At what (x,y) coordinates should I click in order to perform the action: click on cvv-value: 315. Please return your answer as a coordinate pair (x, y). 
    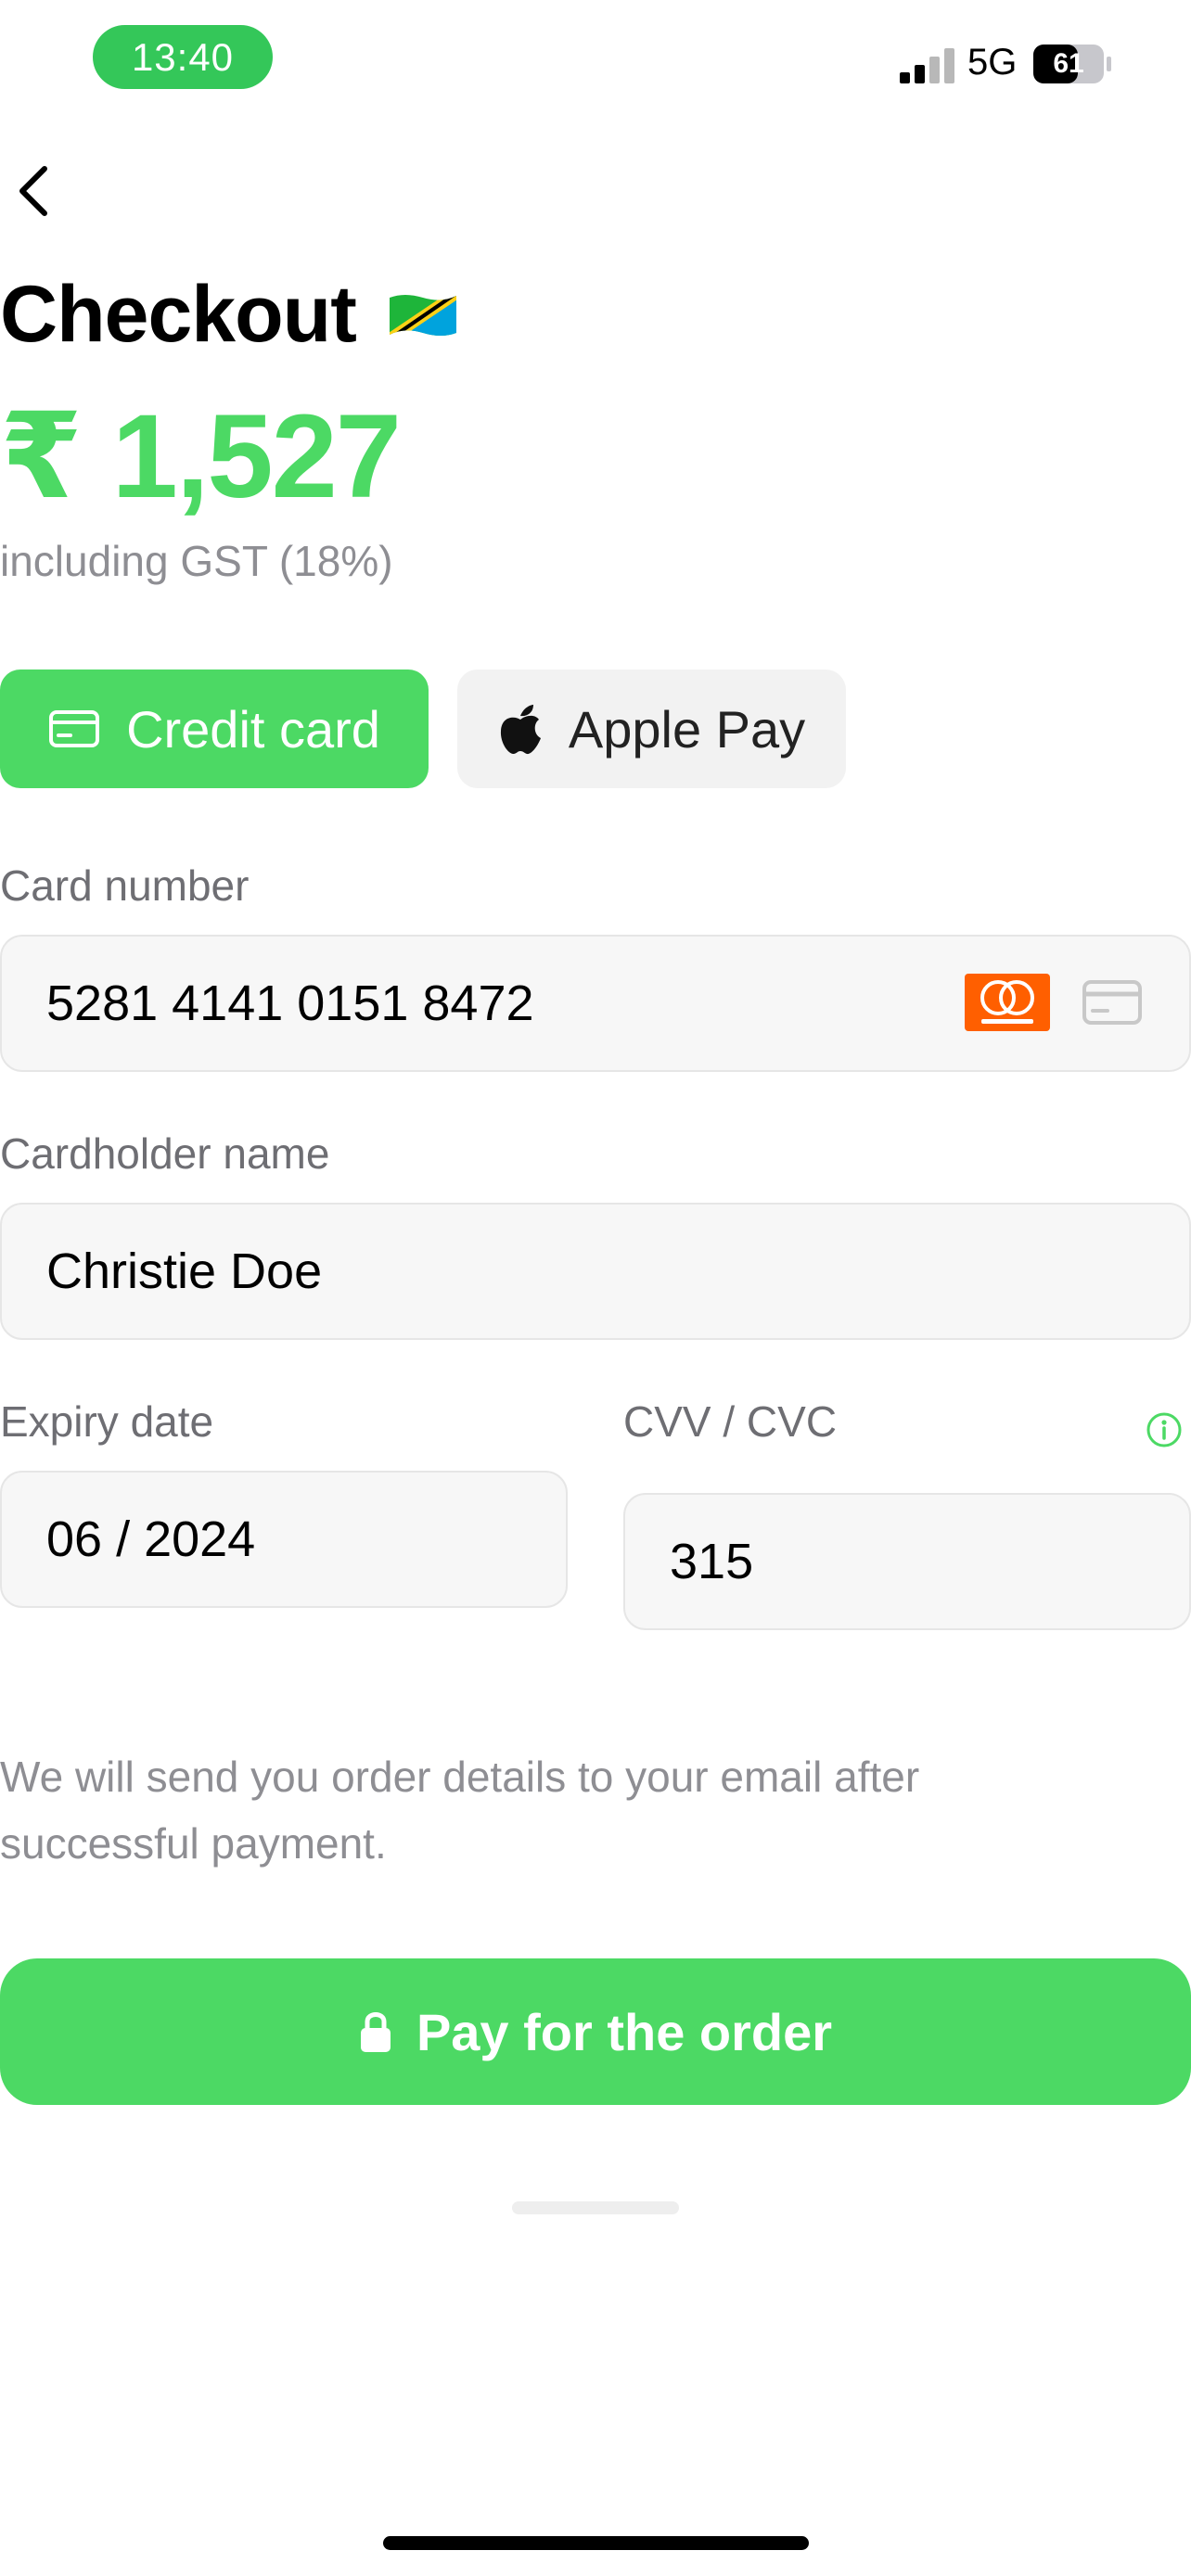
    Looking at the image, I should click on (712, 1561).